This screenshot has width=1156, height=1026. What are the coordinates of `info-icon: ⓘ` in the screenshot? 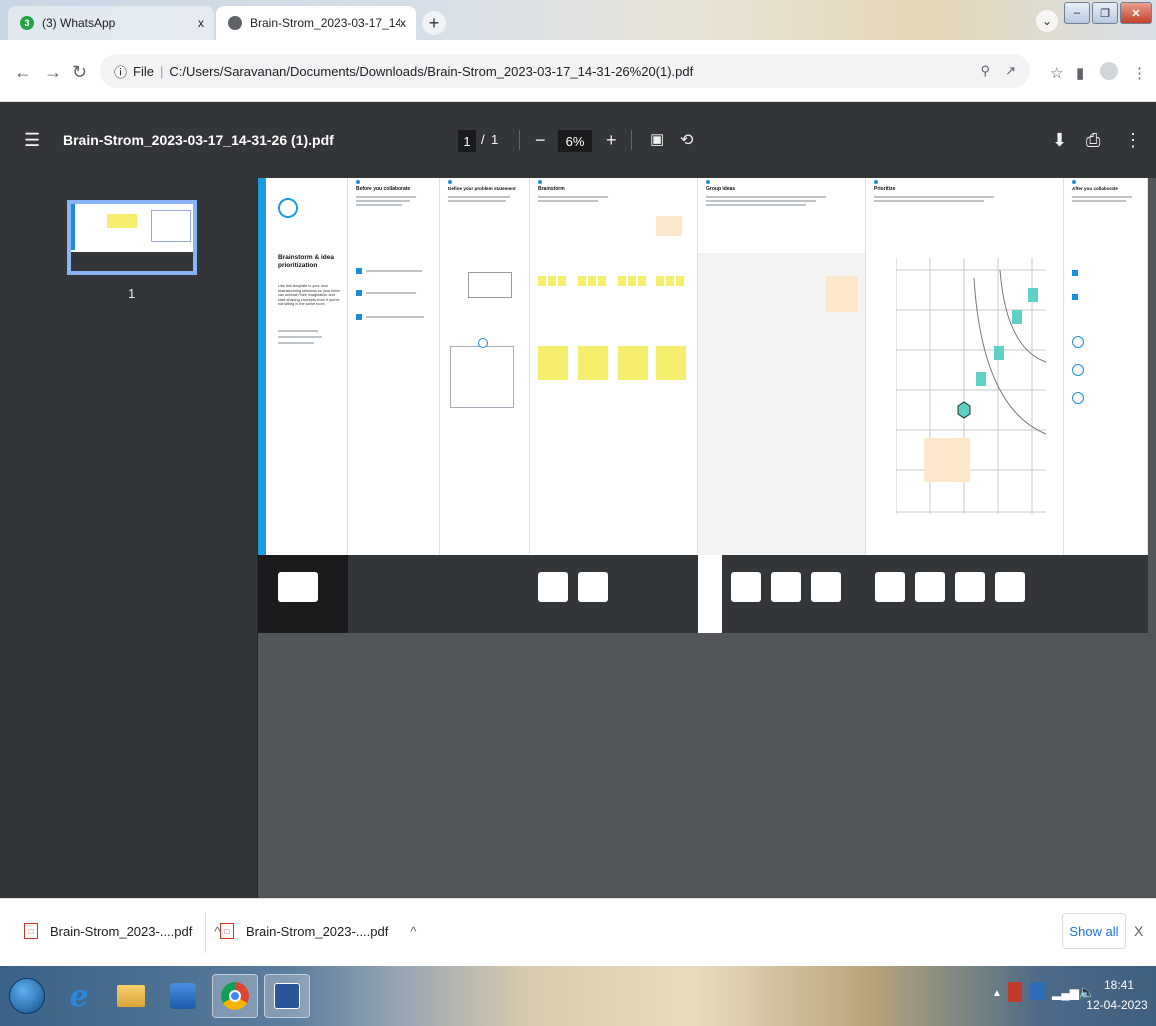 It's located at (120, 71).